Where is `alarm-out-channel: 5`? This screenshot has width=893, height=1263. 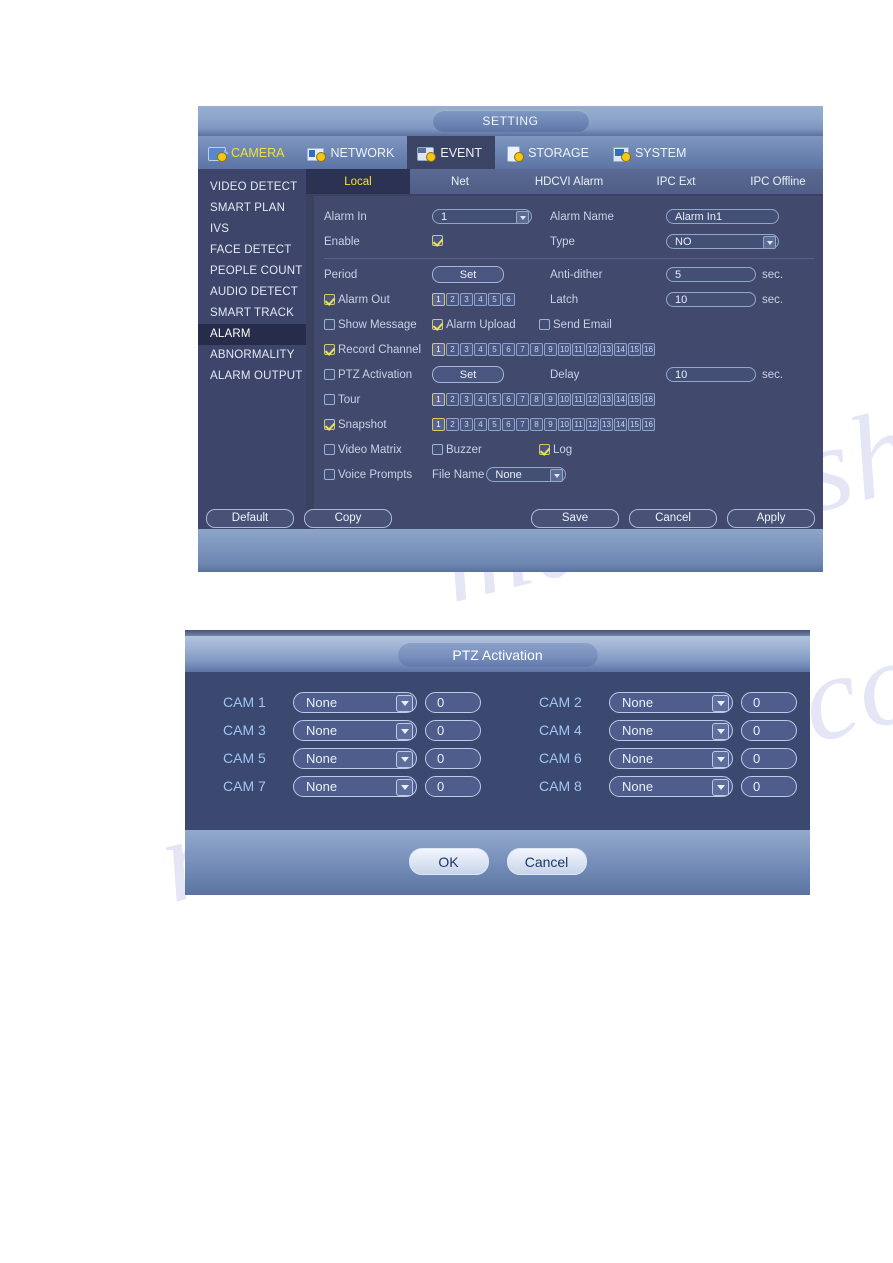 alarm-out-channel: 5 is located at coordinates (494, 299).